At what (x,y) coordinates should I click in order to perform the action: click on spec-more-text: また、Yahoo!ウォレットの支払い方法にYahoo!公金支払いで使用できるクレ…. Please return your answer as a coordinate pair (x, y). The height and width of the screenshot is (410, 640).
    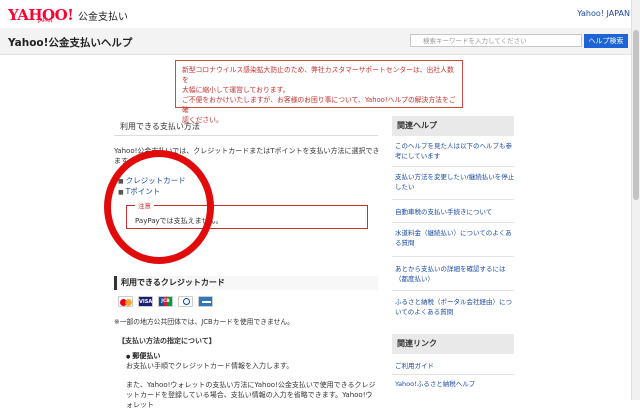
    Looking at the image, I should click on (251, 395).